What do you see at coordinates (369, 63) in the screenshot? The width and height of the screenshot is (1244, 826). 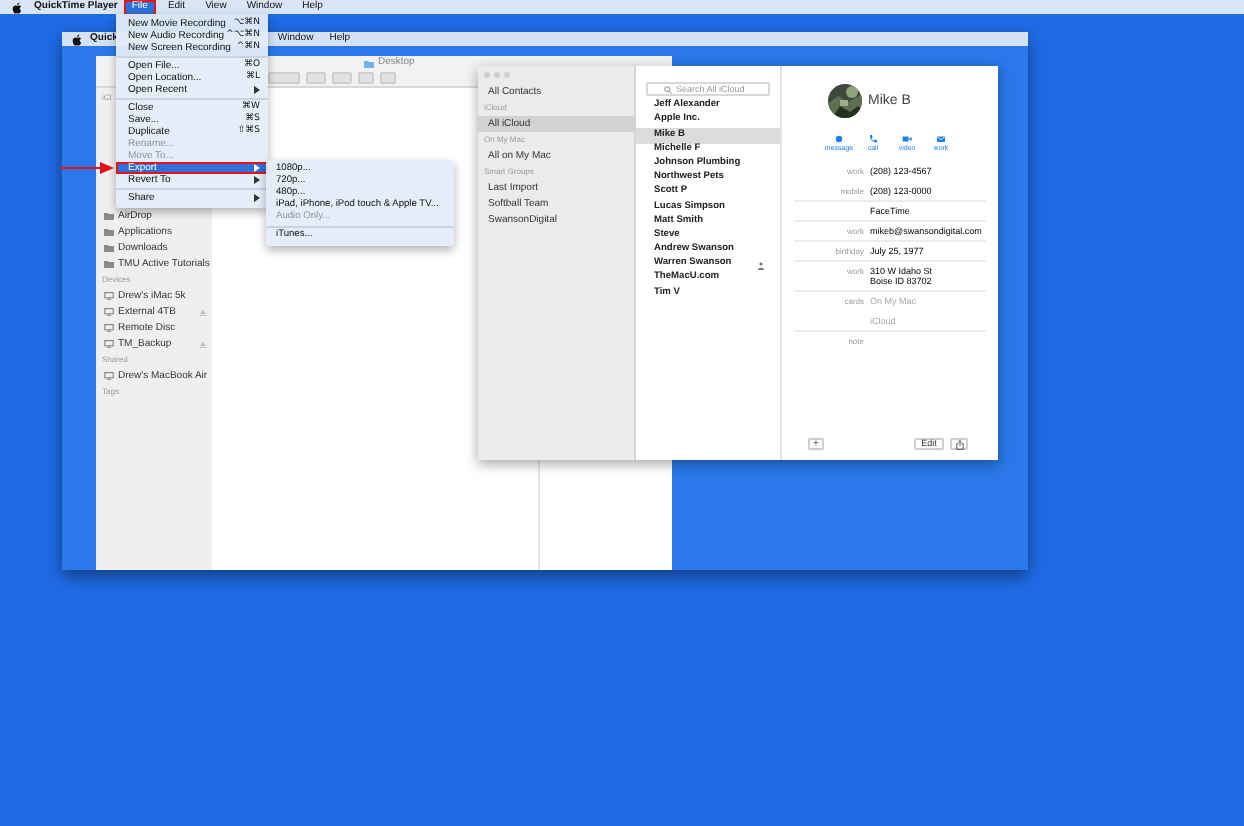 I see `folder-icon` at bounding box center [369, 63].